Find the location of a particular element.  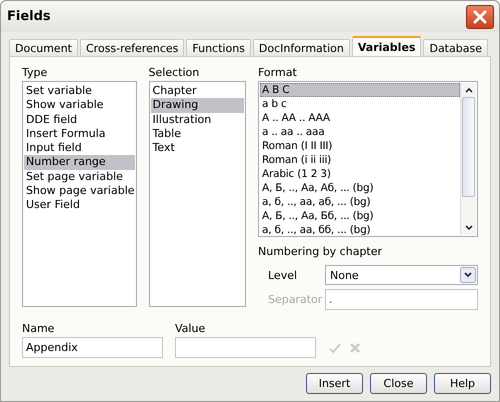

list-item: Chapter is located at coordinates (197, 91).